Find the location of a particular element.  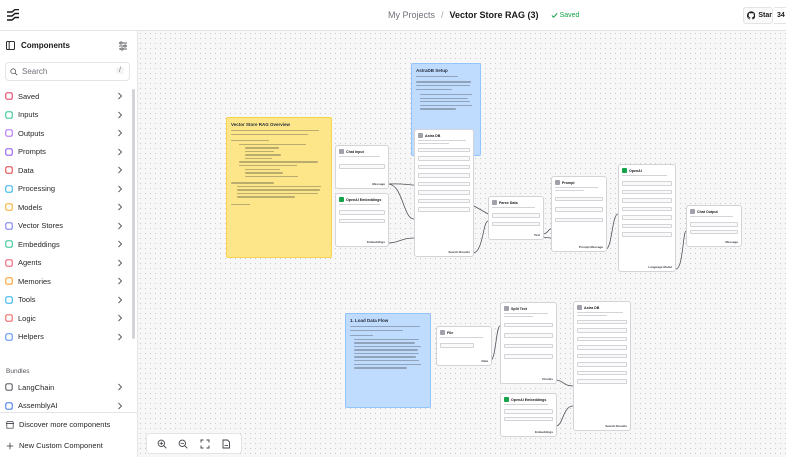

sidebar-header: Components is located at coordinates (68, 45).